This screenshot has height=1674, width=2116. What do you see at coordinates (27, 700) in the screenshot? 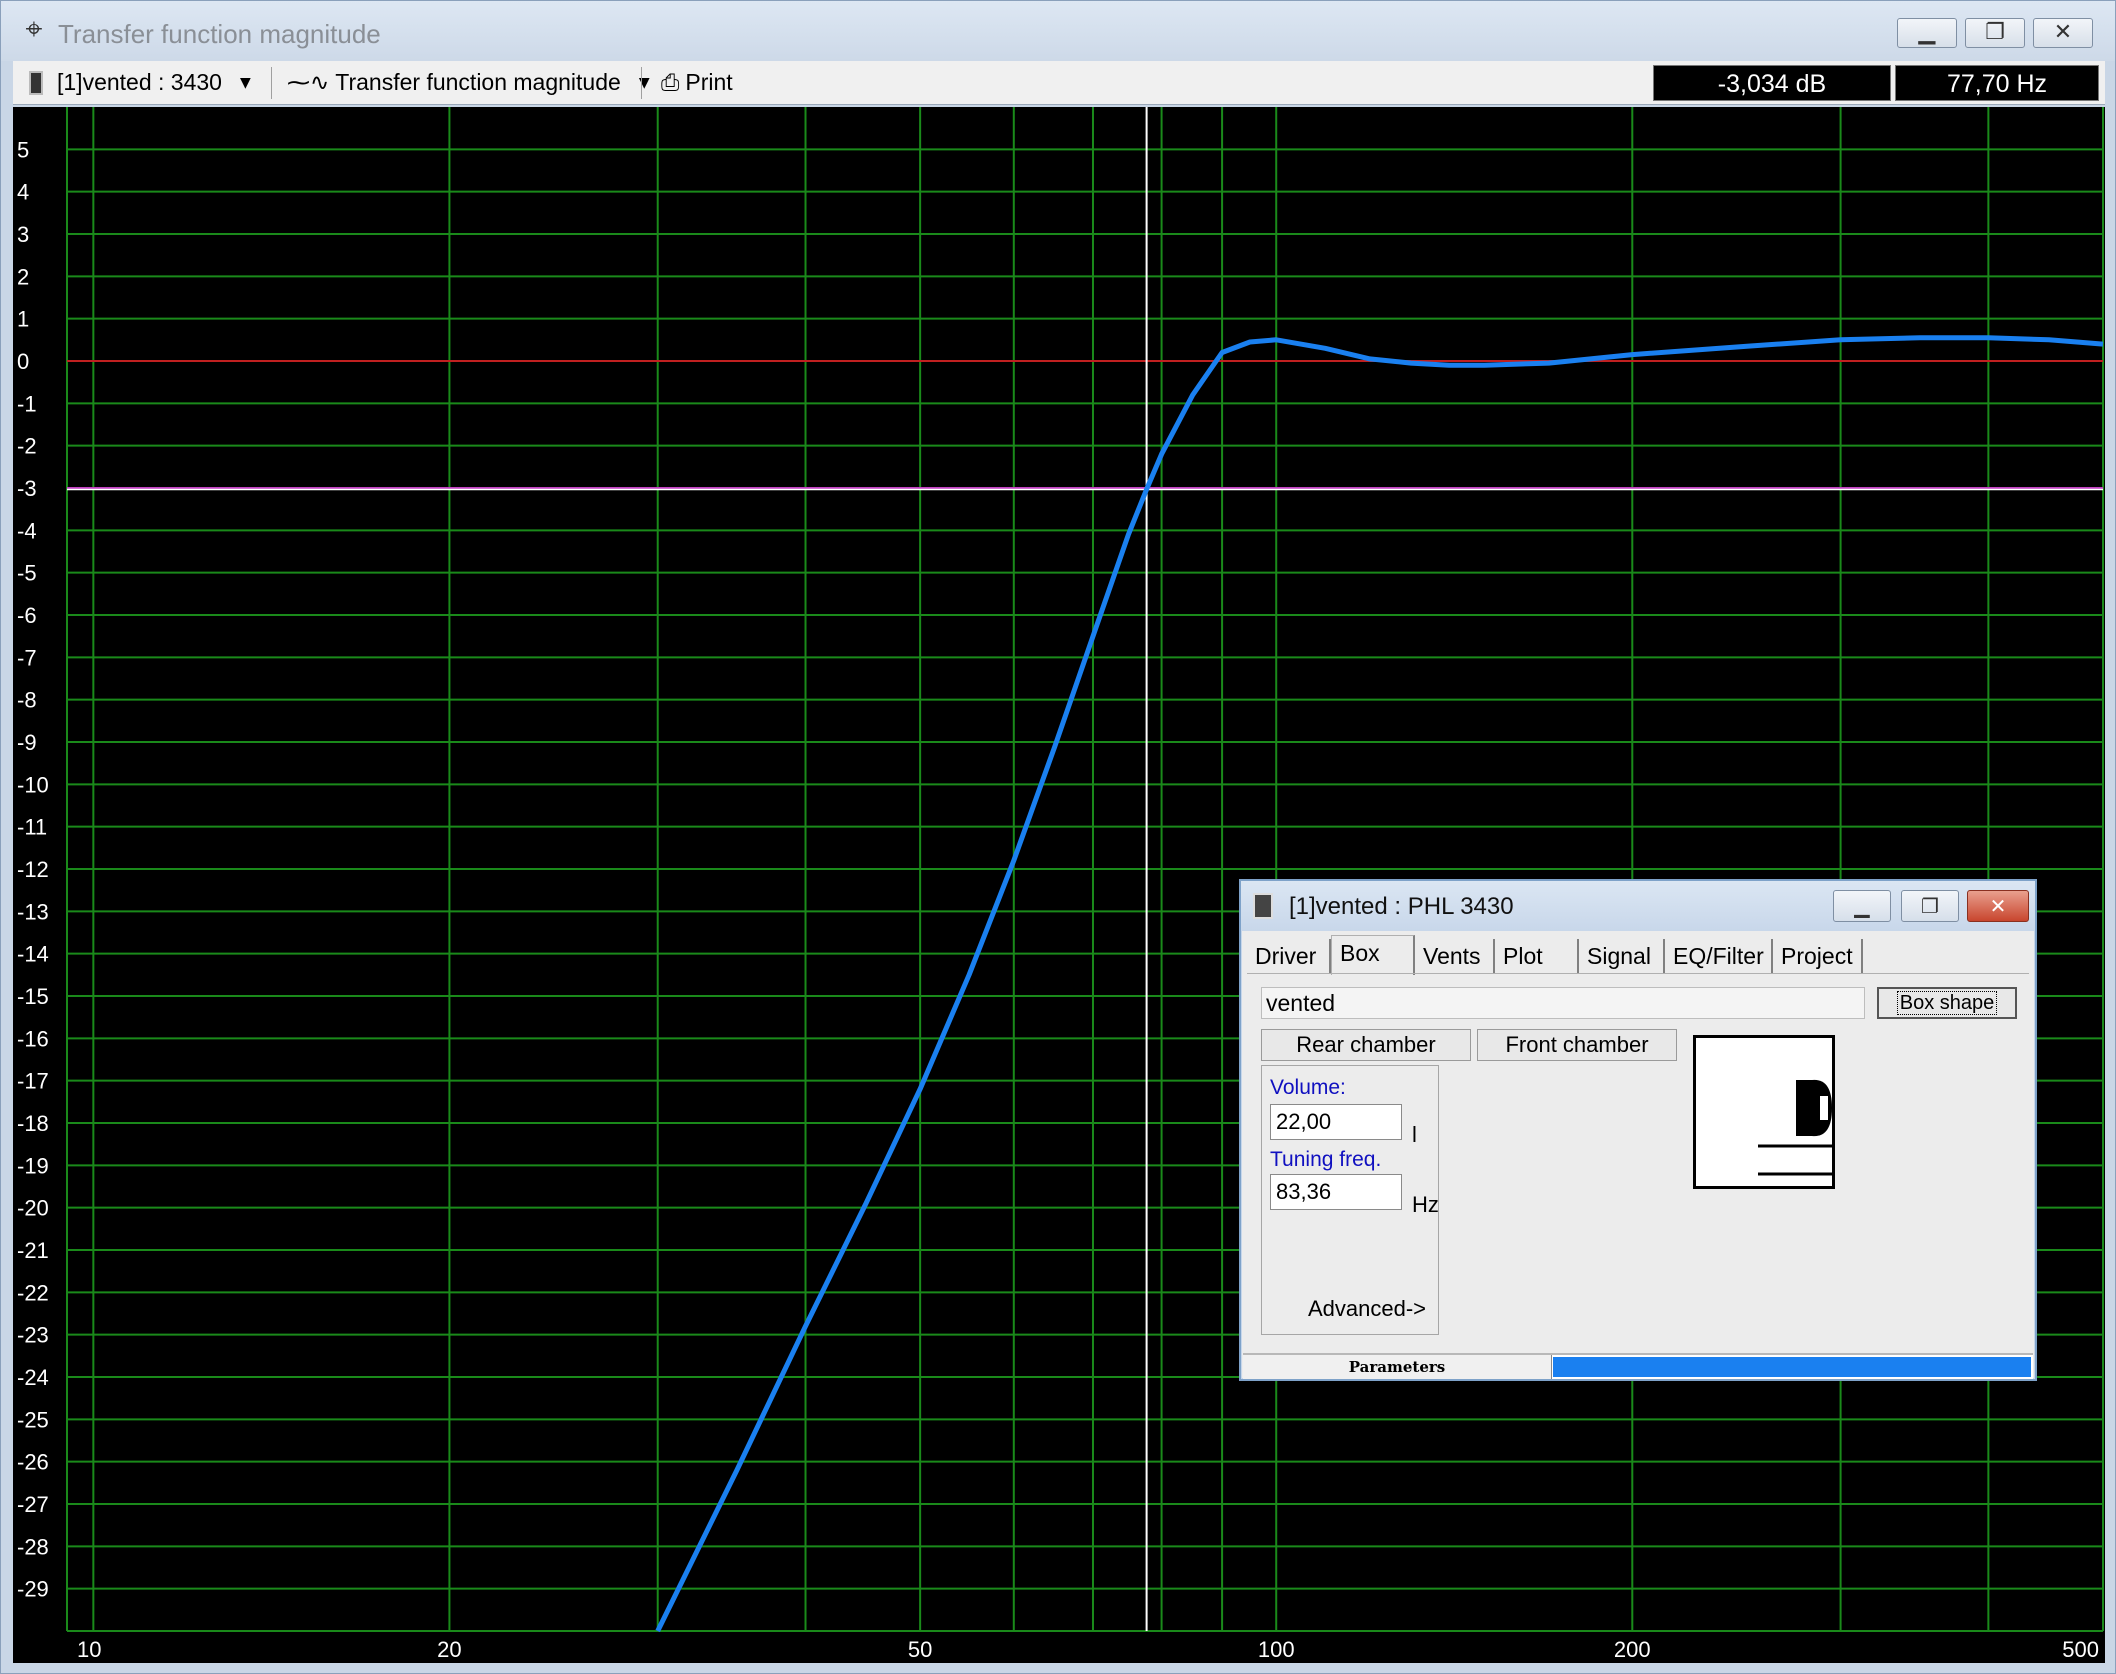
I see `y-tick-label: -8` at bounding box center [27, 700].